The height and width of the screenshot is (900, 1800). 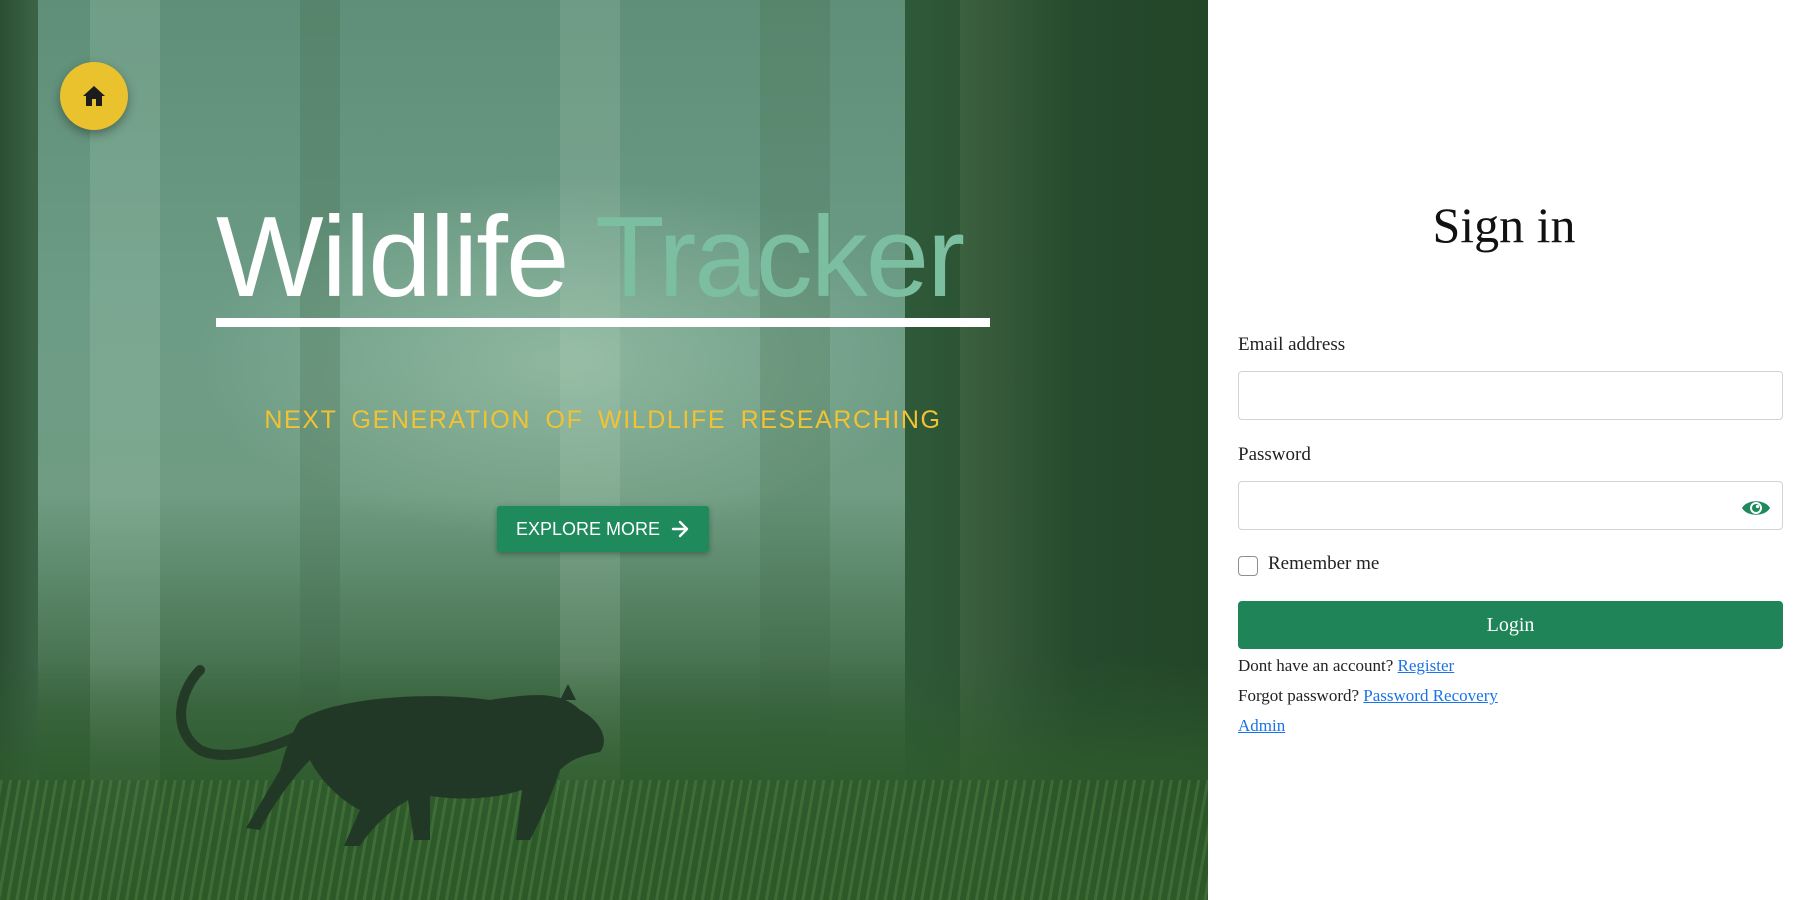 I want to click on remember-me-checkbox, so click(x=1248, y=566).